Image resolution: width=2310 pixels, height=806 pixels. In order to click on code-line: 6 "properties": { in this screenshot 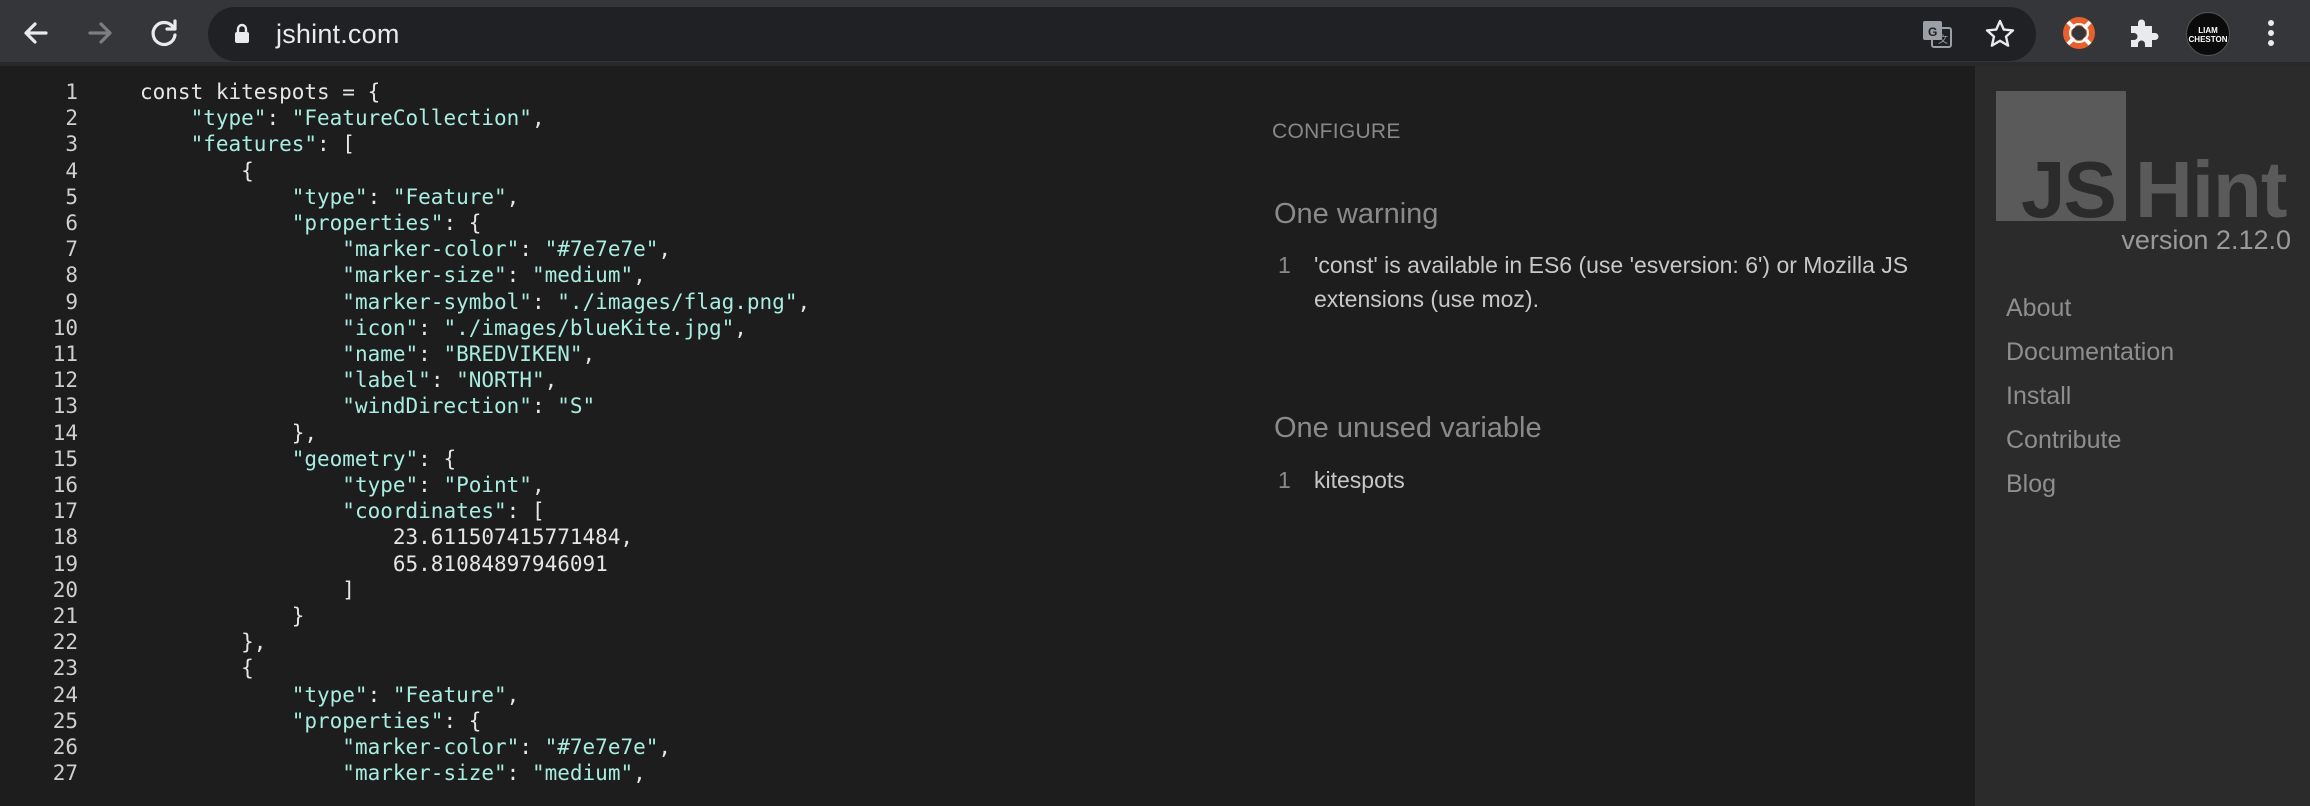, I will do `click(625, 224)`.